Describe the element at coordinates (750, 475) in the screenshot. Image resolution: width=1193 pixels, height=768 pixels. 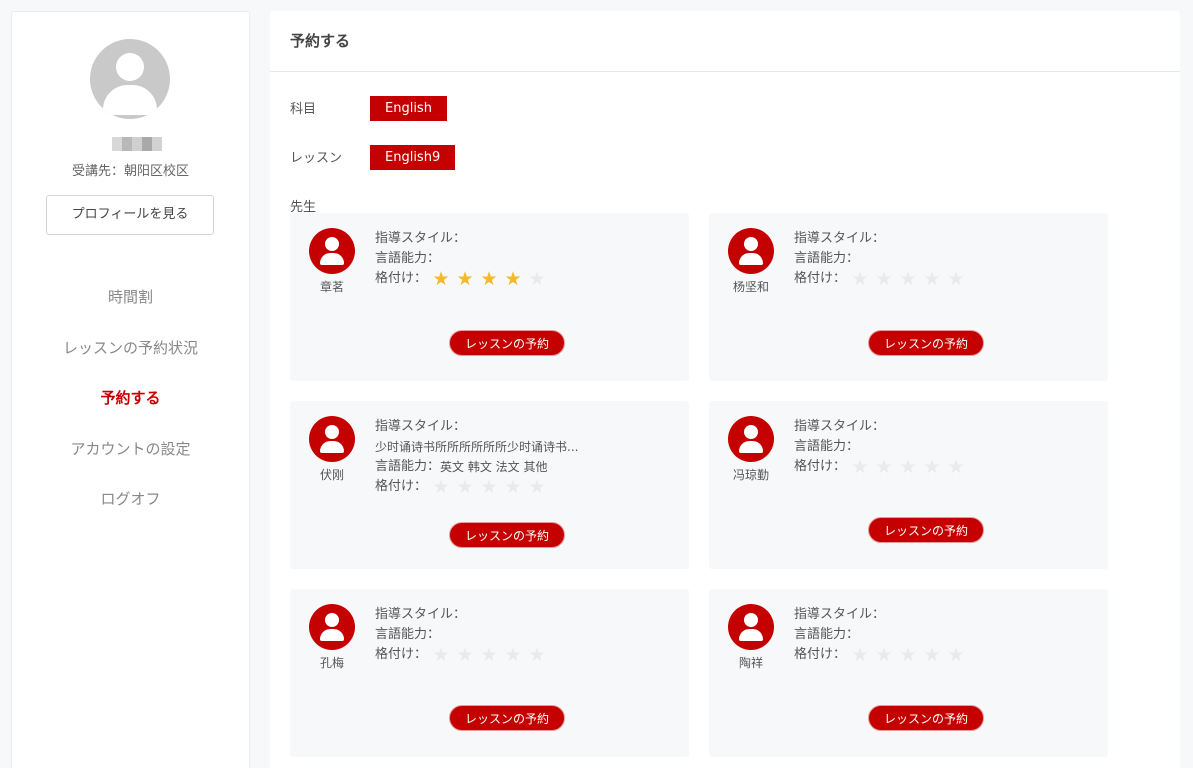
I see `teacher-name: 冯琼勤` at that location.